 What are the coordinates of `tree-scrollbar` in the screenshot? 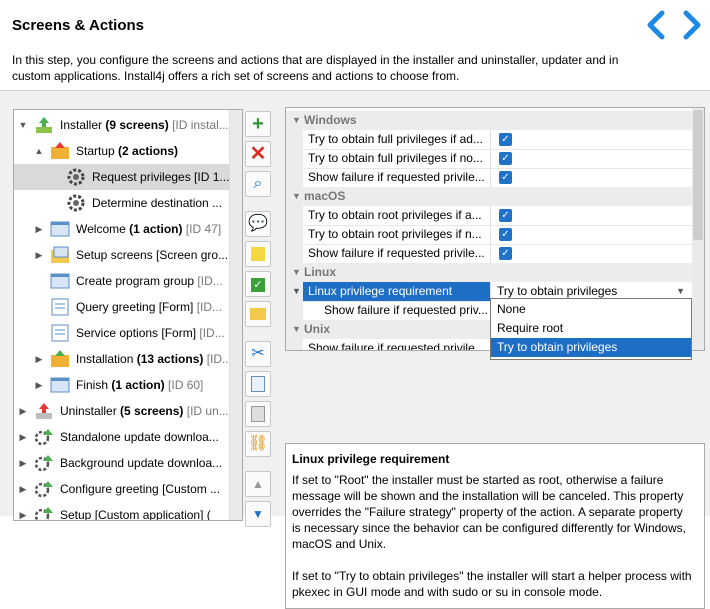 It's located at (235, 315).